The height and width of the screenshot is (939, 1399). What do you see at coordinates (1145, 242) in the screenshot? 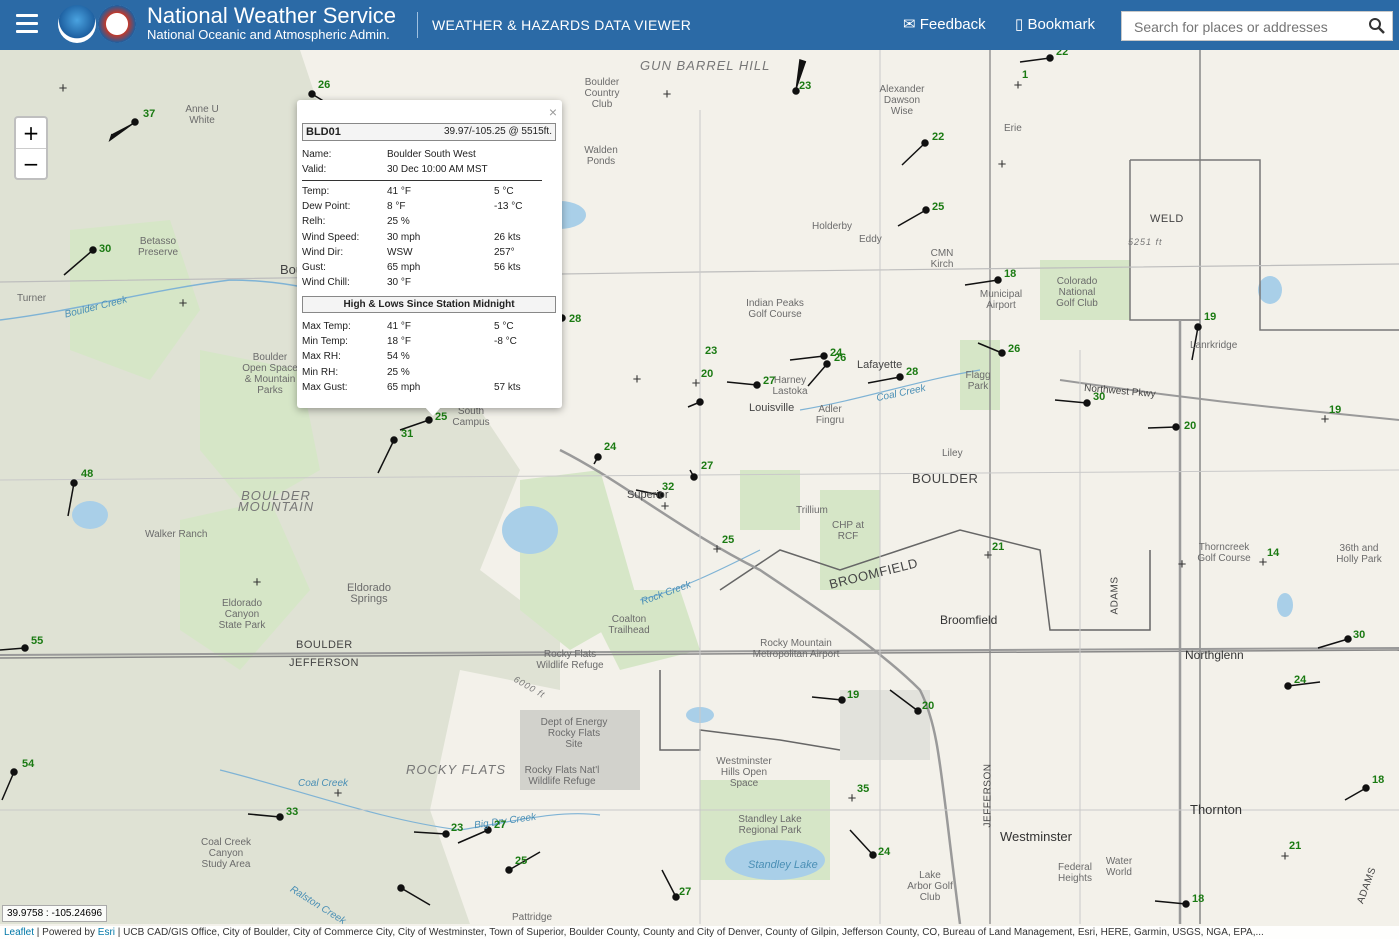
I see `elevation-label: 5251 ft` at bounding box center [1145, 242].